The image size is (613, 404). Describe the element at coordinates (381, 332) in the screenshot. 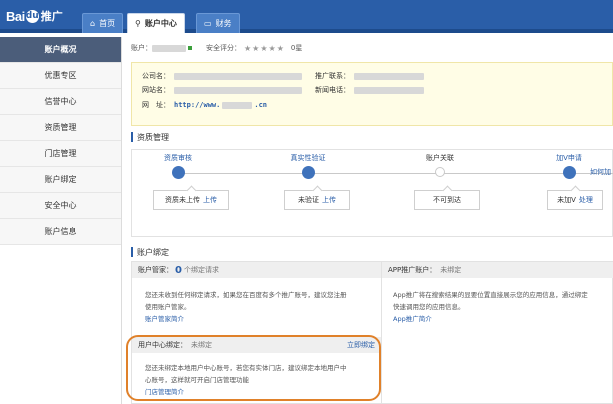

I see `binding-divider` at that location.